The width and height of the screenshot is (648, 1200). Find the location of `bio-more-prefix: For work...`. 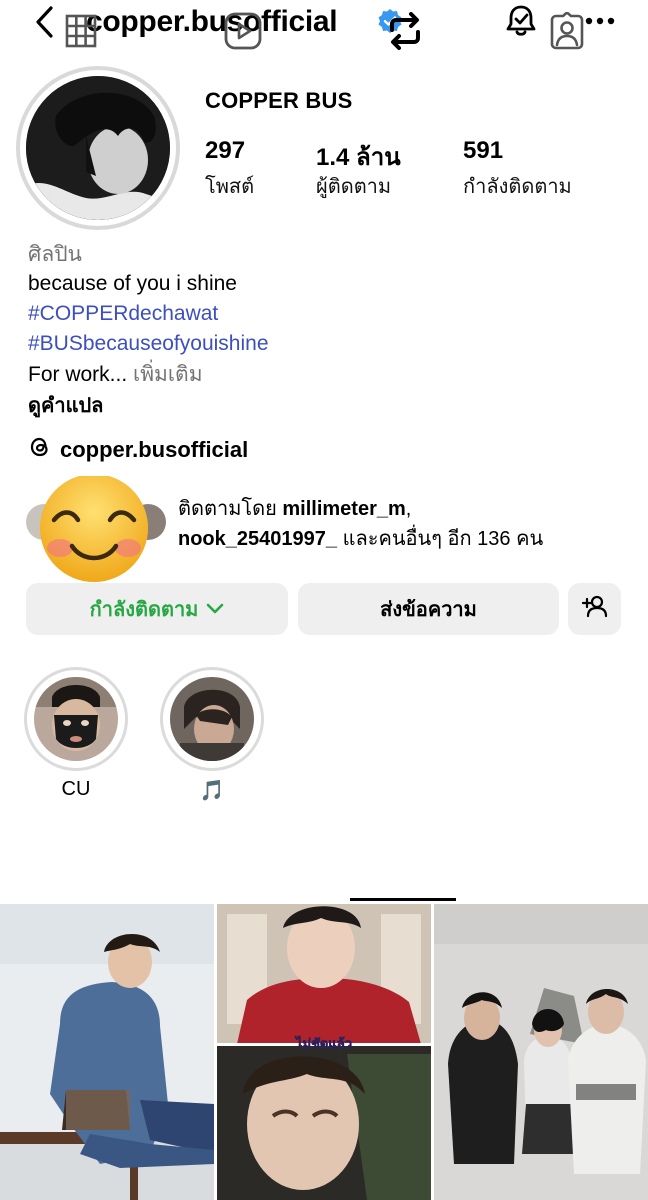

bio-more-prefix: For work... is located at coordinates (81, 374).